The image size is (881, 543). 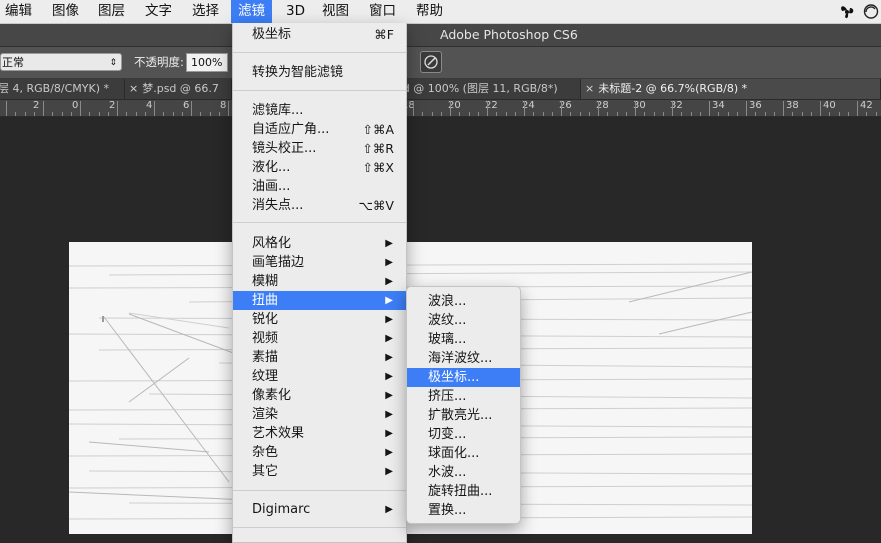 What do you see at coordinates (158, 11) in the screenshot?
I see `menu-type: 文字` at bounding box center [158, 11].